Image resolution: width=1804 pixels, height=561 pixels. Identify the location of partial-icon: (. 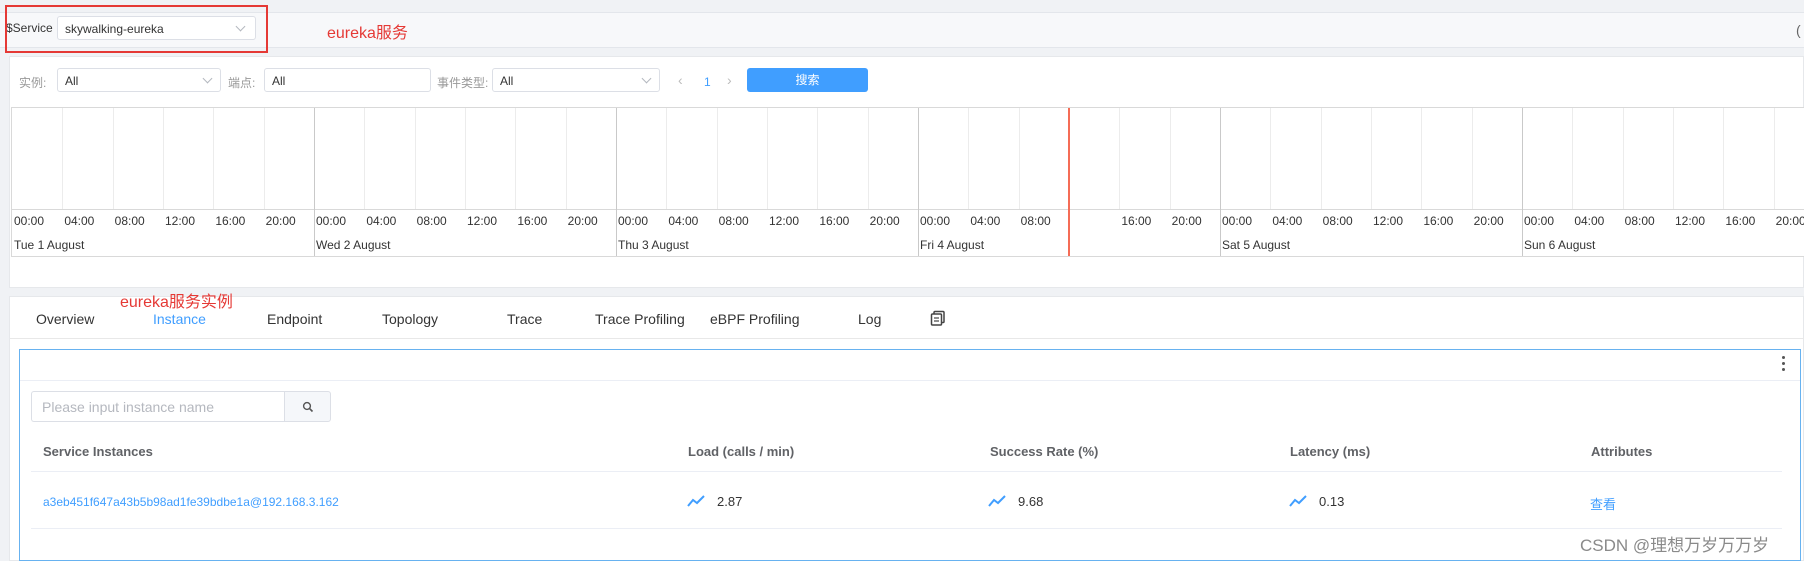
(1798, 30).